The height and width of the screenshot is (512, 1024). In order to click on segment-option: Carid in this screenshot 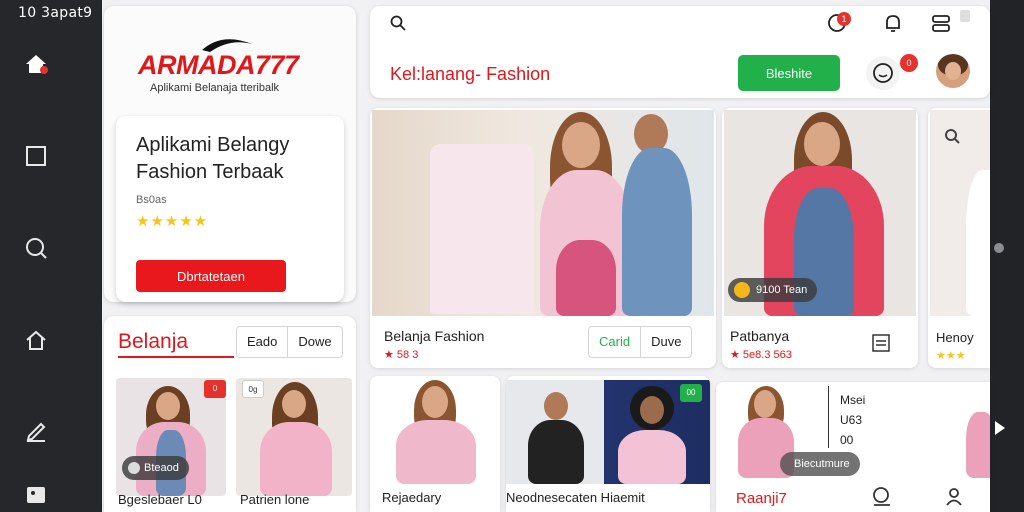, I will do `click(614, 342)`.